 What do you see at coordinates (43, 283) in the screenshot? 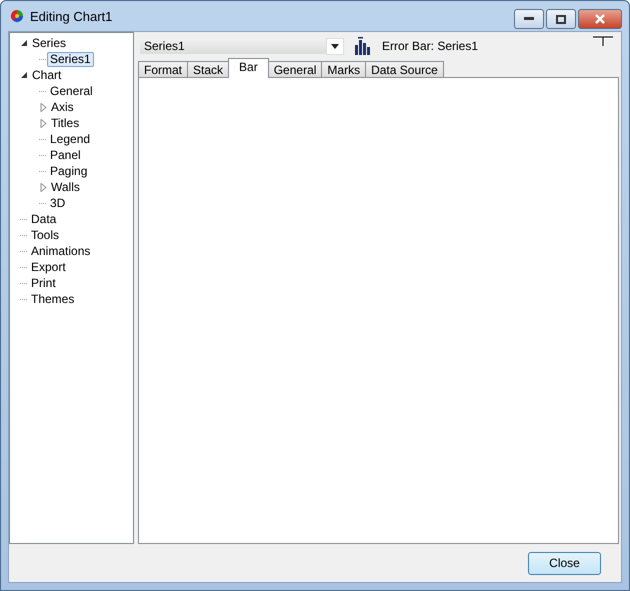
I see `tree-item: Print` at bounding box center [43, 283].